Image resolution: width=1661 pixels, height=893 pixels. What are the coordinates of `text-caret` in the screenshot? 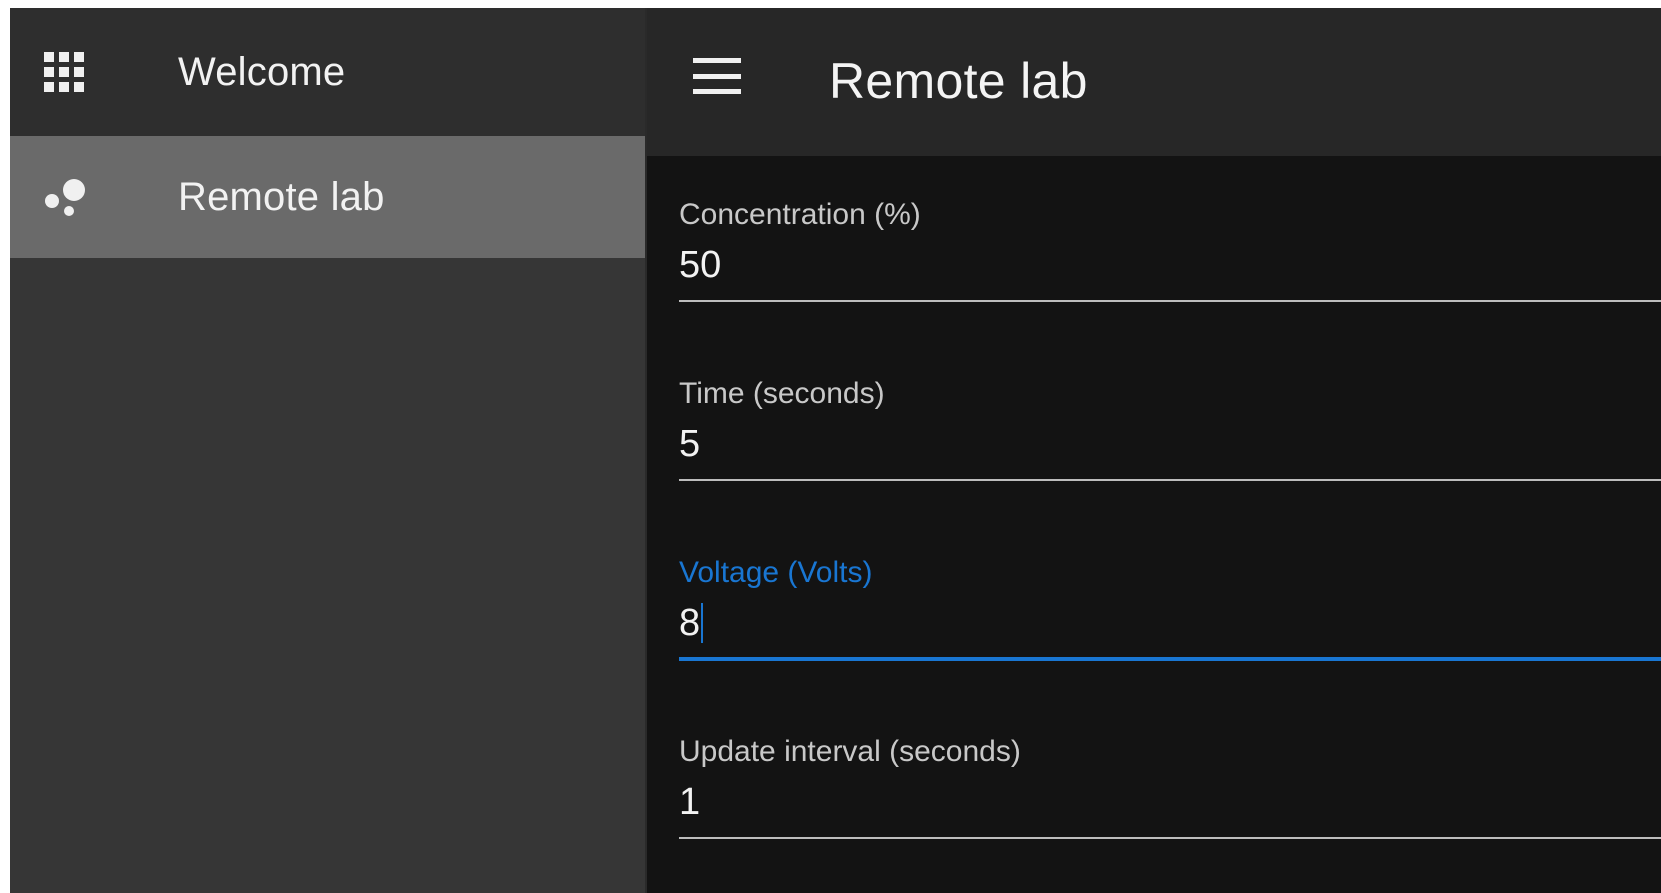 It's located at (702, 623).